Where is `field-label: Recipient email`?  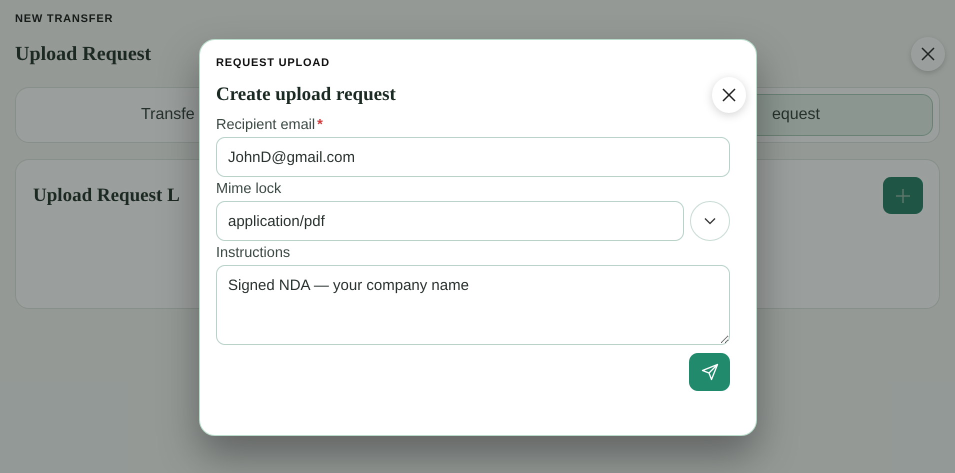
field-label: Recipient email is located at coordinates (266, 126).